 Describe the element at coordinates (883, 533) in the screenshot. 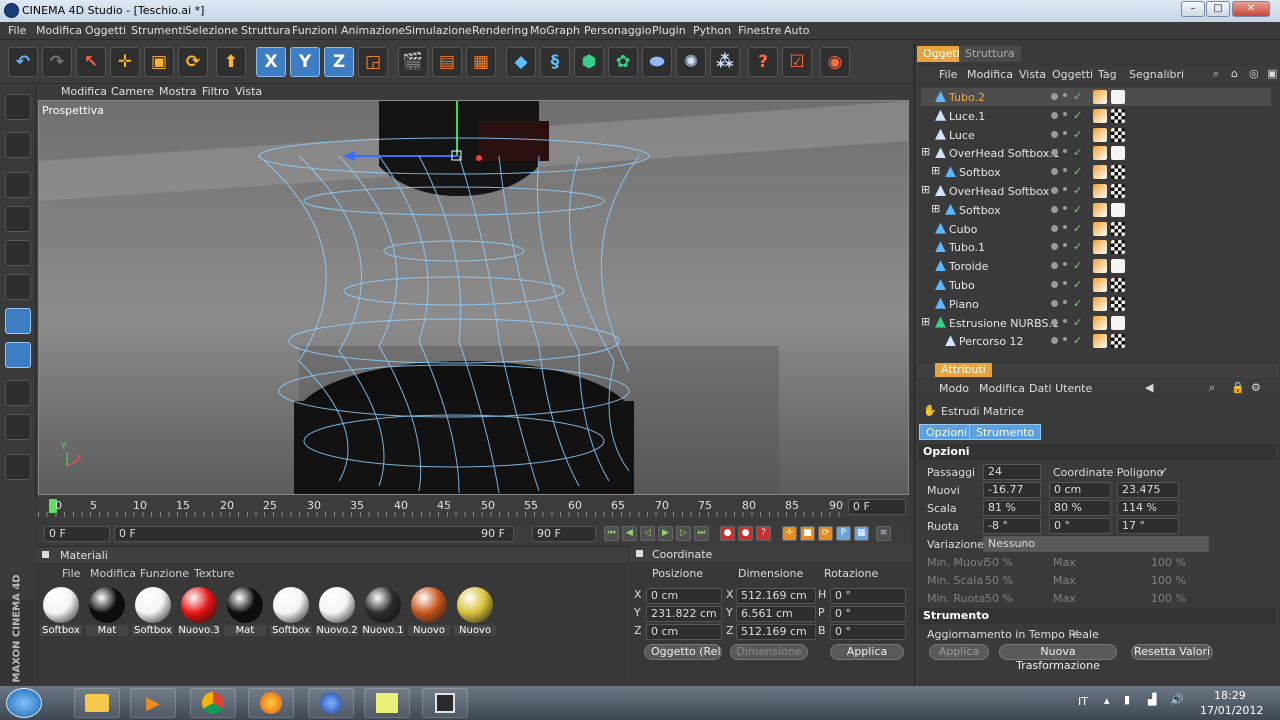

I see `timeline-menu-icon: ≡` at that location.